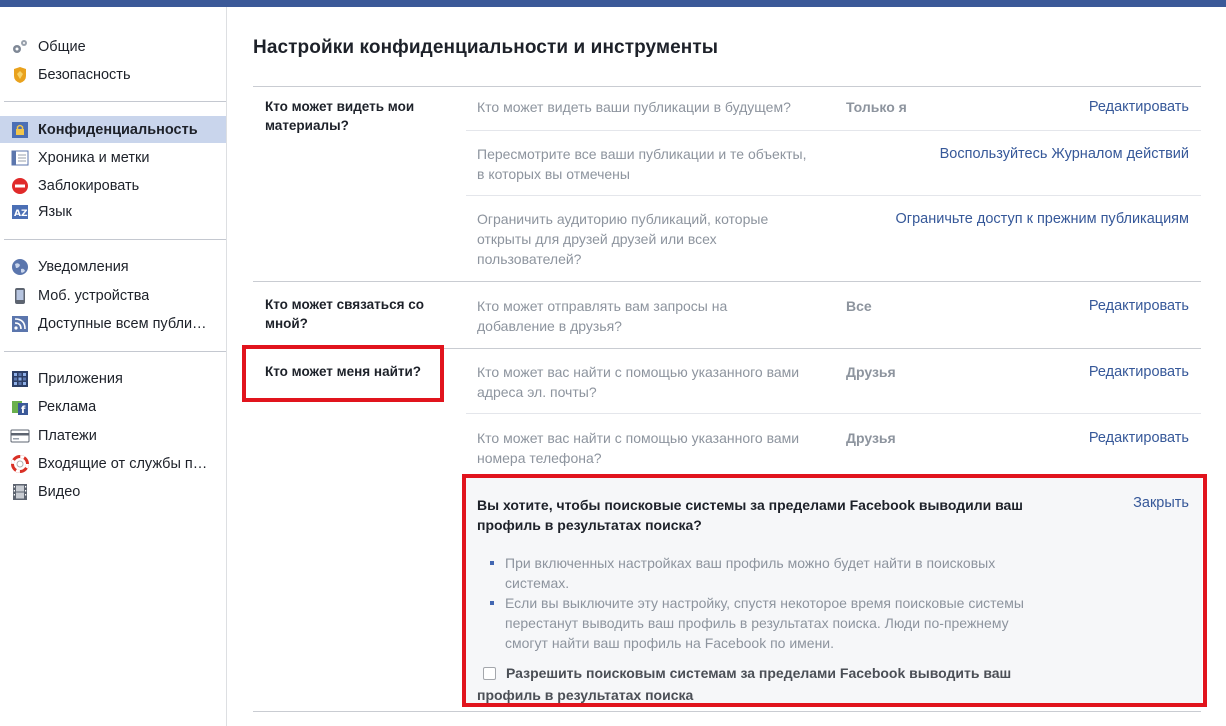  I want to click on sidebar-item-label: Платежи, so click(67, 435).